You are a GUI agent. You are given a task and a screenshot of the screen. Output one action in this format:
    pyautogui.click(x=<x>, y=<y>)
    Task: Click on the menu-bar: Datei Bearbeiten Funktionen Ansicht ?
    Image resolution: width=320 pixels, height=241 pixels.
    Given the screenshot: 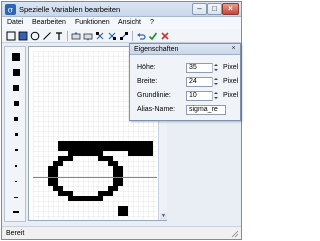 What is the action you would take?
    pyautogui.click(x=121, y=23)
    